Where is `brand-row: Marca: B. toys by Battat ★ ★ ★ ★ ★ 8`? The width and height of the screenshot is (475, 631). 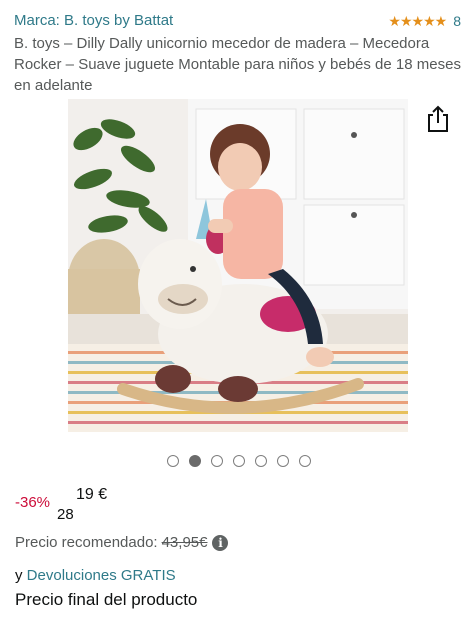
brand-row: Marca: B. toys by Battat ★ ★ ★ ★ ★ 8 is located at coordinates (237, 22).